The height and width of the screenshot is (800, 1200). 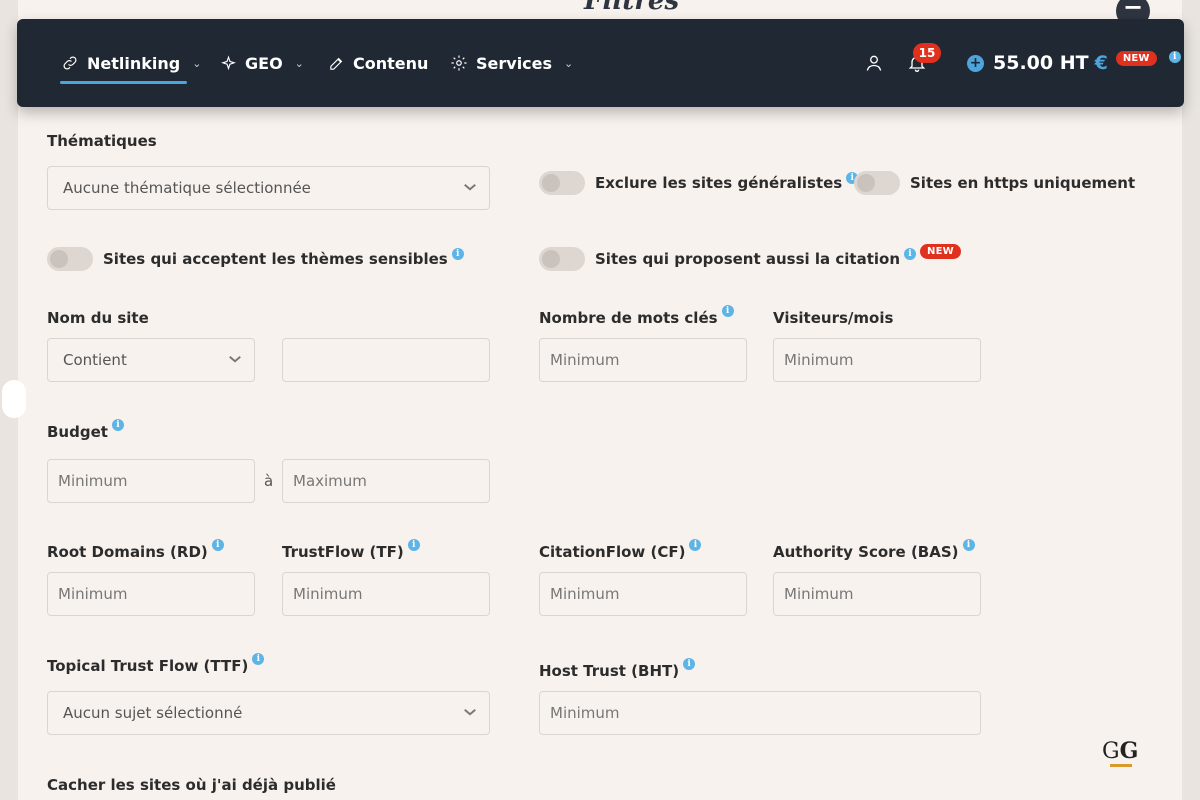 I want to click on nav-label: Netlinking, so click(x=134, y=63).